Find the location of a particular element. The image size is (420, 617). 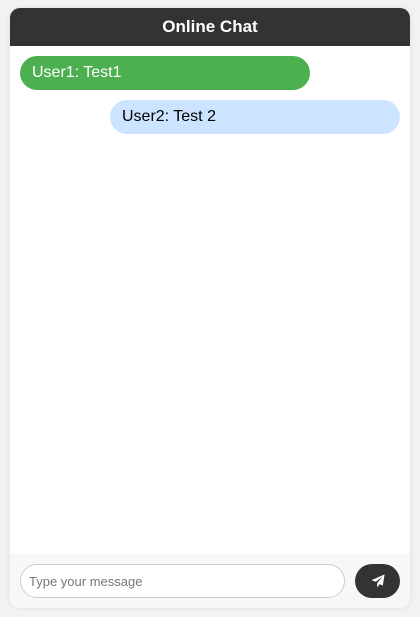

paper-plane-icon is located at coordinates (377, 581).